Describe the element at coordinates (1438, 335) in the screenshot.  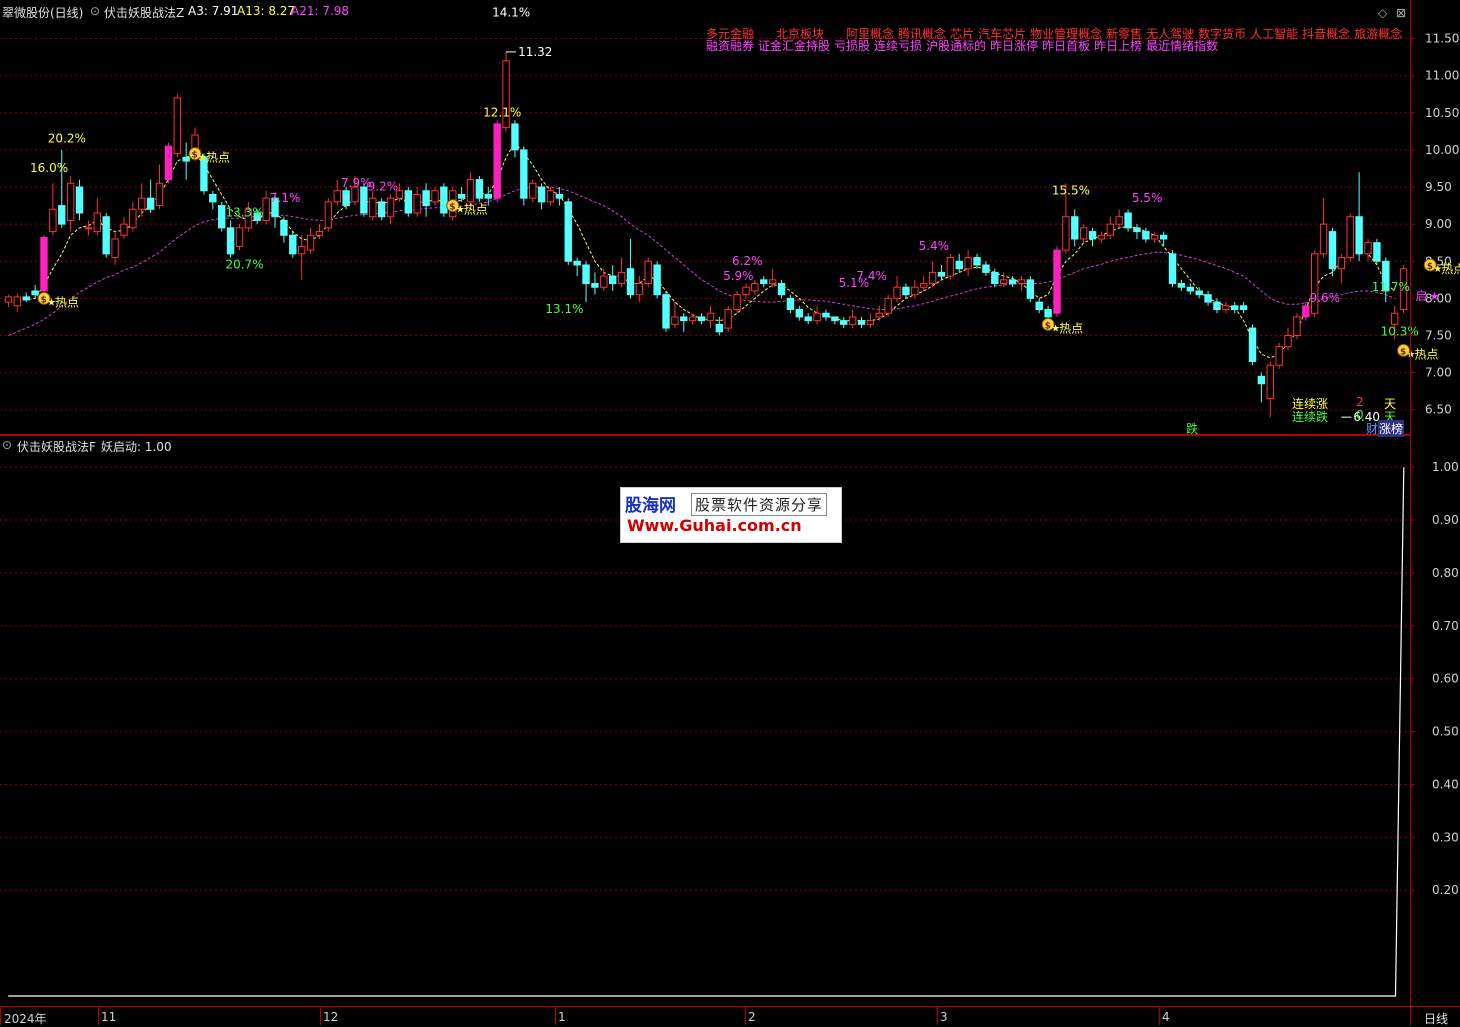
I see `y-tick-label: 7.50` at that location.